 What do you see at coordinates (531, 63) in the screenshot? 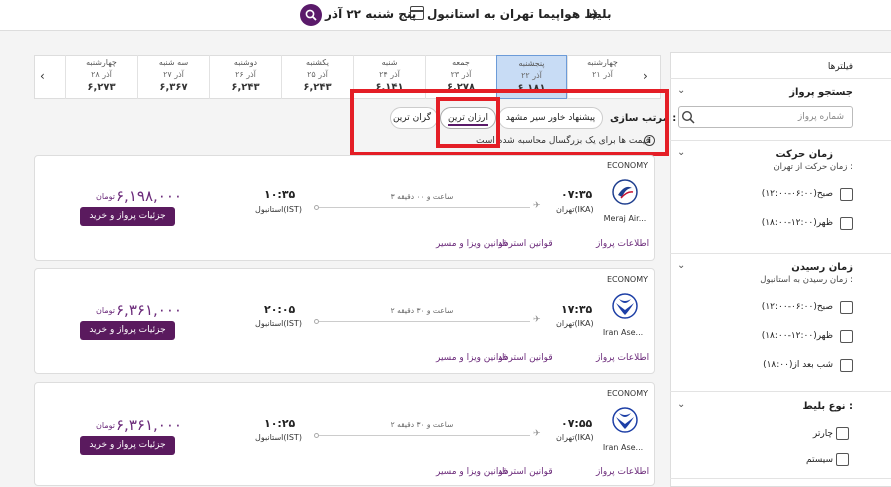
I see `date-day: پنجشنبه` at bounding box center [531, 63].